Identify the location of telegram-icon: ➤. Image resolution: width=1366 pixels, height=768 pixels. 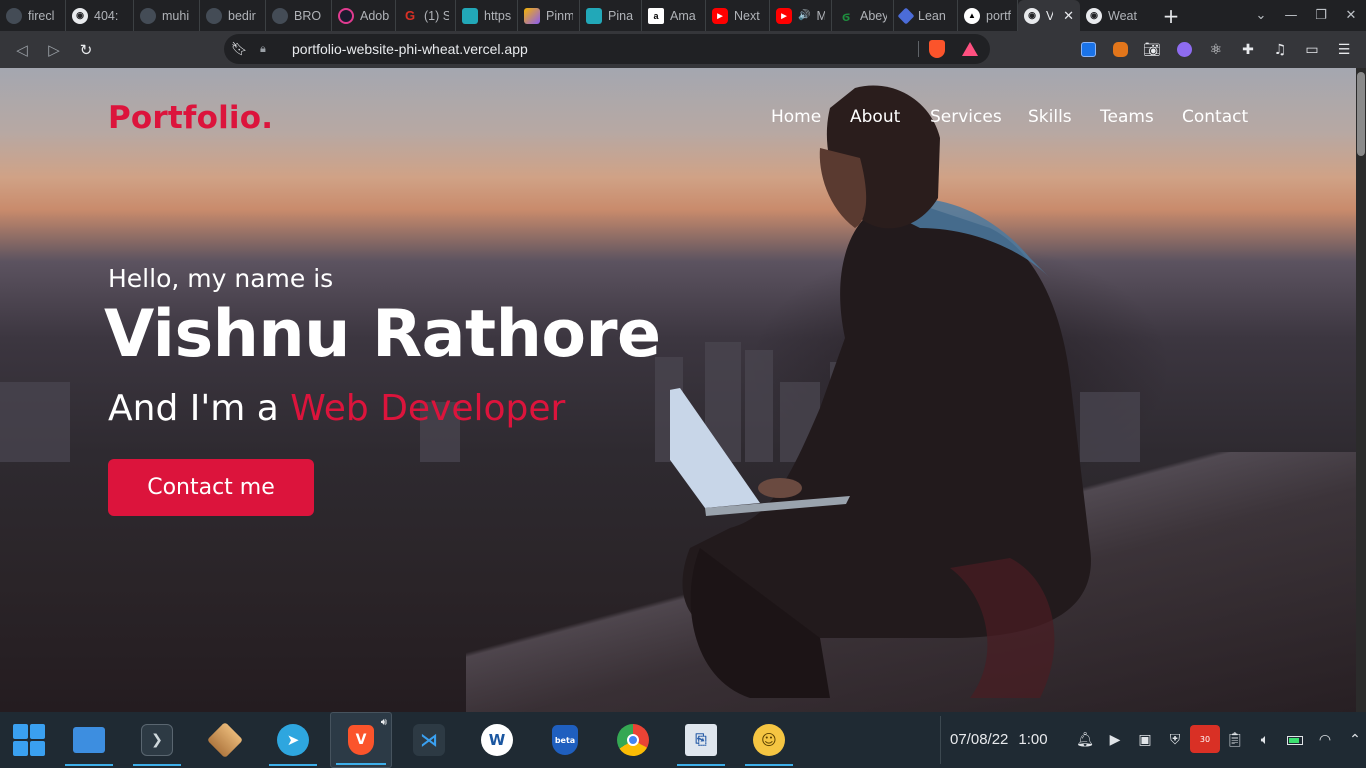
(293, 740).